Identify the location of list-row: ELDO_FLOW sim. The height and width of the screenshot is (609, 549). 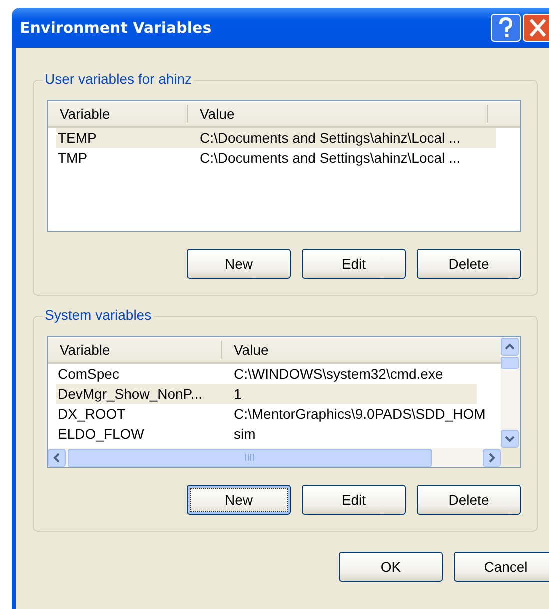
(266, 434).